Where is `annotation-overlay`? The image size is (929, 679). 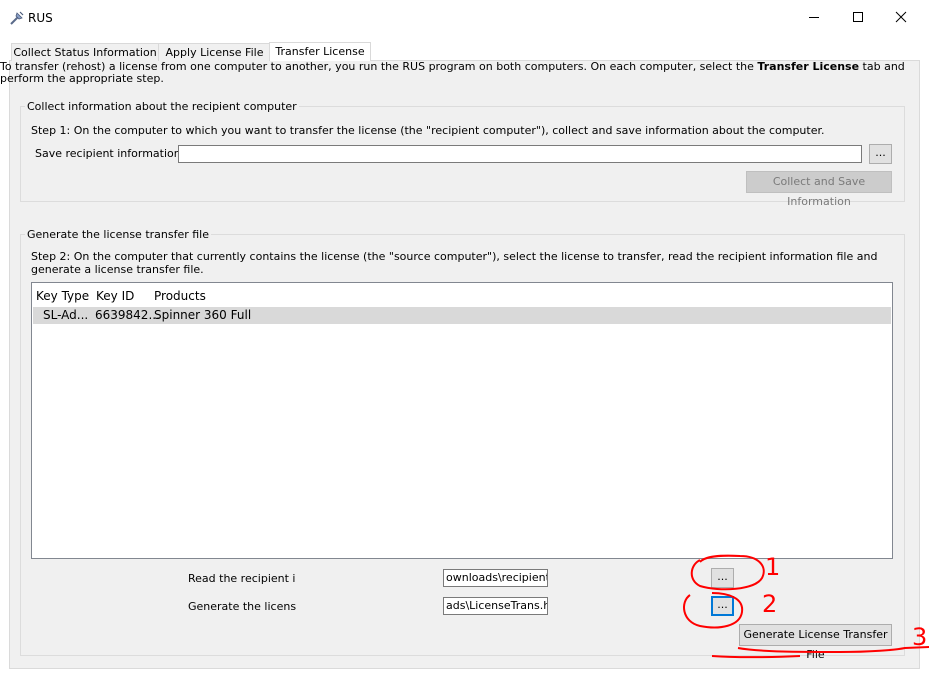 annotation-overlay is located at coordinates (806, 606).